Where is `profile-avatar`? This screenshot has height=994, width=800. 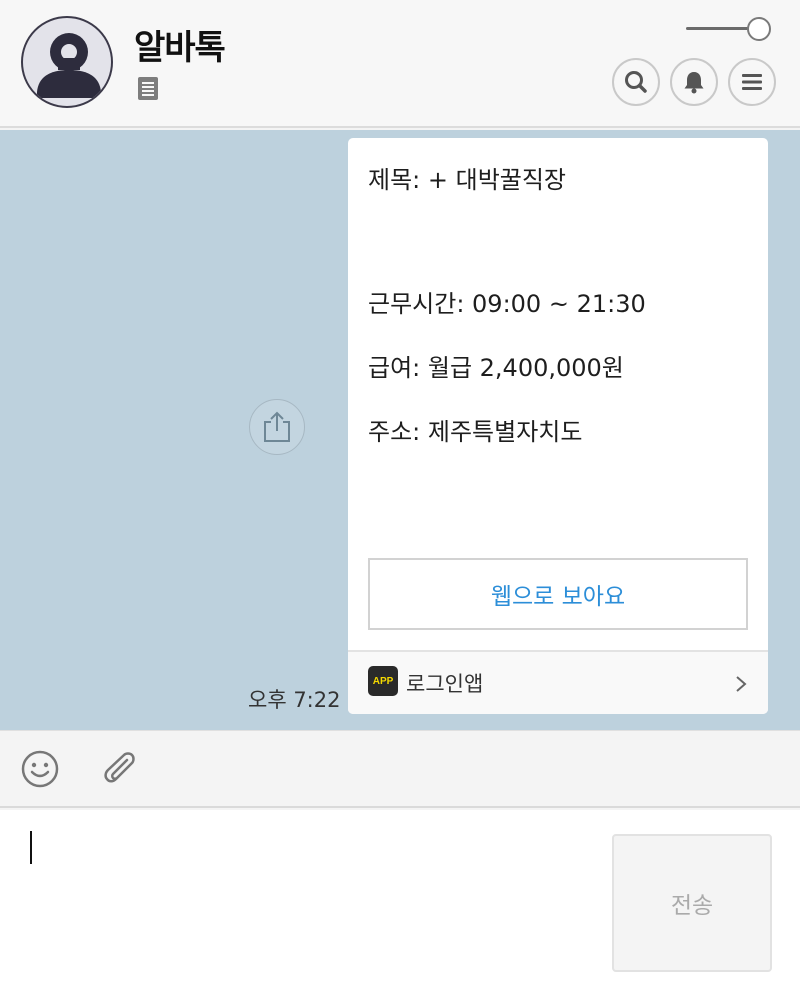
profile-avatar is located at coordinates (67, 62).